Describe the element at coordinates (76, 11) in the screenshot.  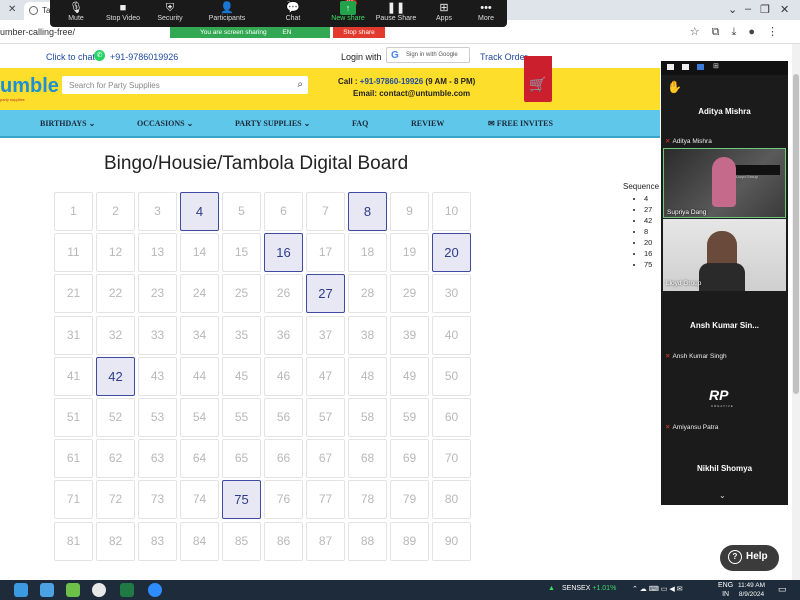
I see `mute-button: 🎙 Mute` at that location.